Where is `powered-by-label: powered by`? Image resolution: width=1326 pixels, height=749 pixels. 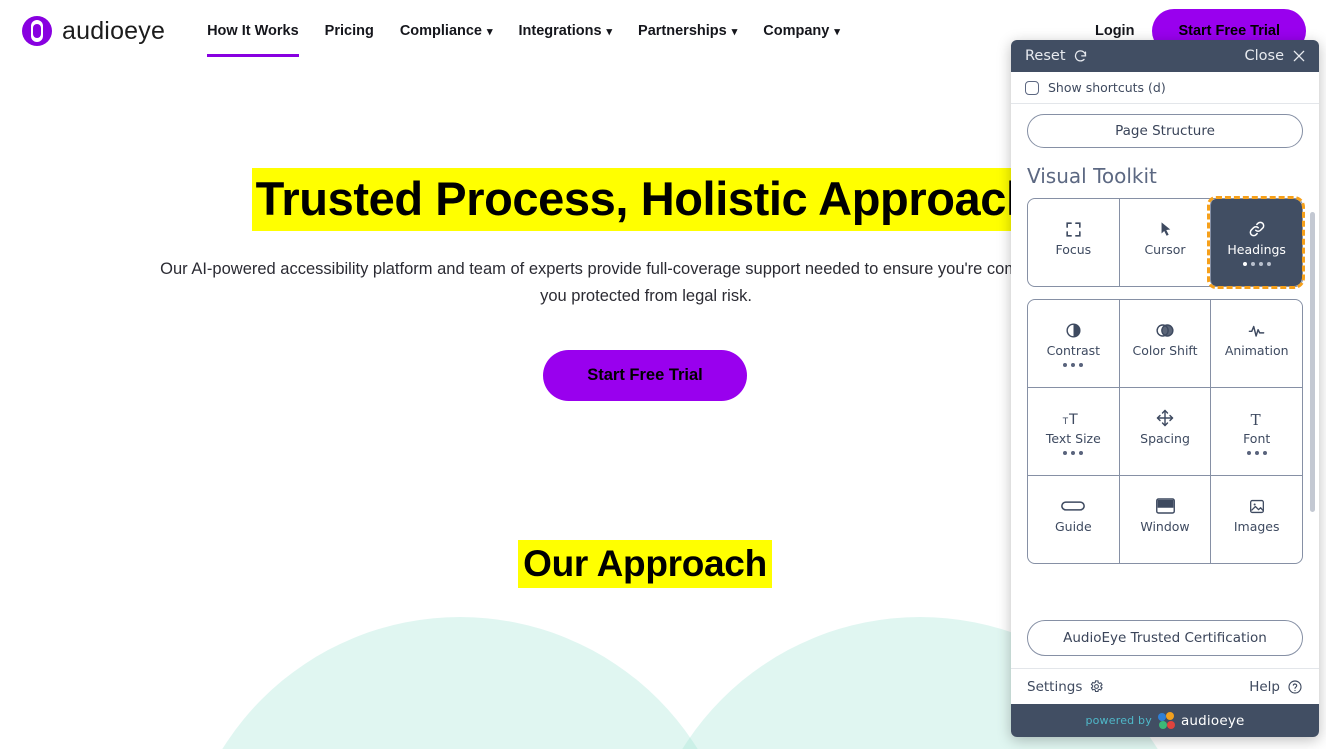 powered-by-label: powered by is located at coordinates (1118, 720).